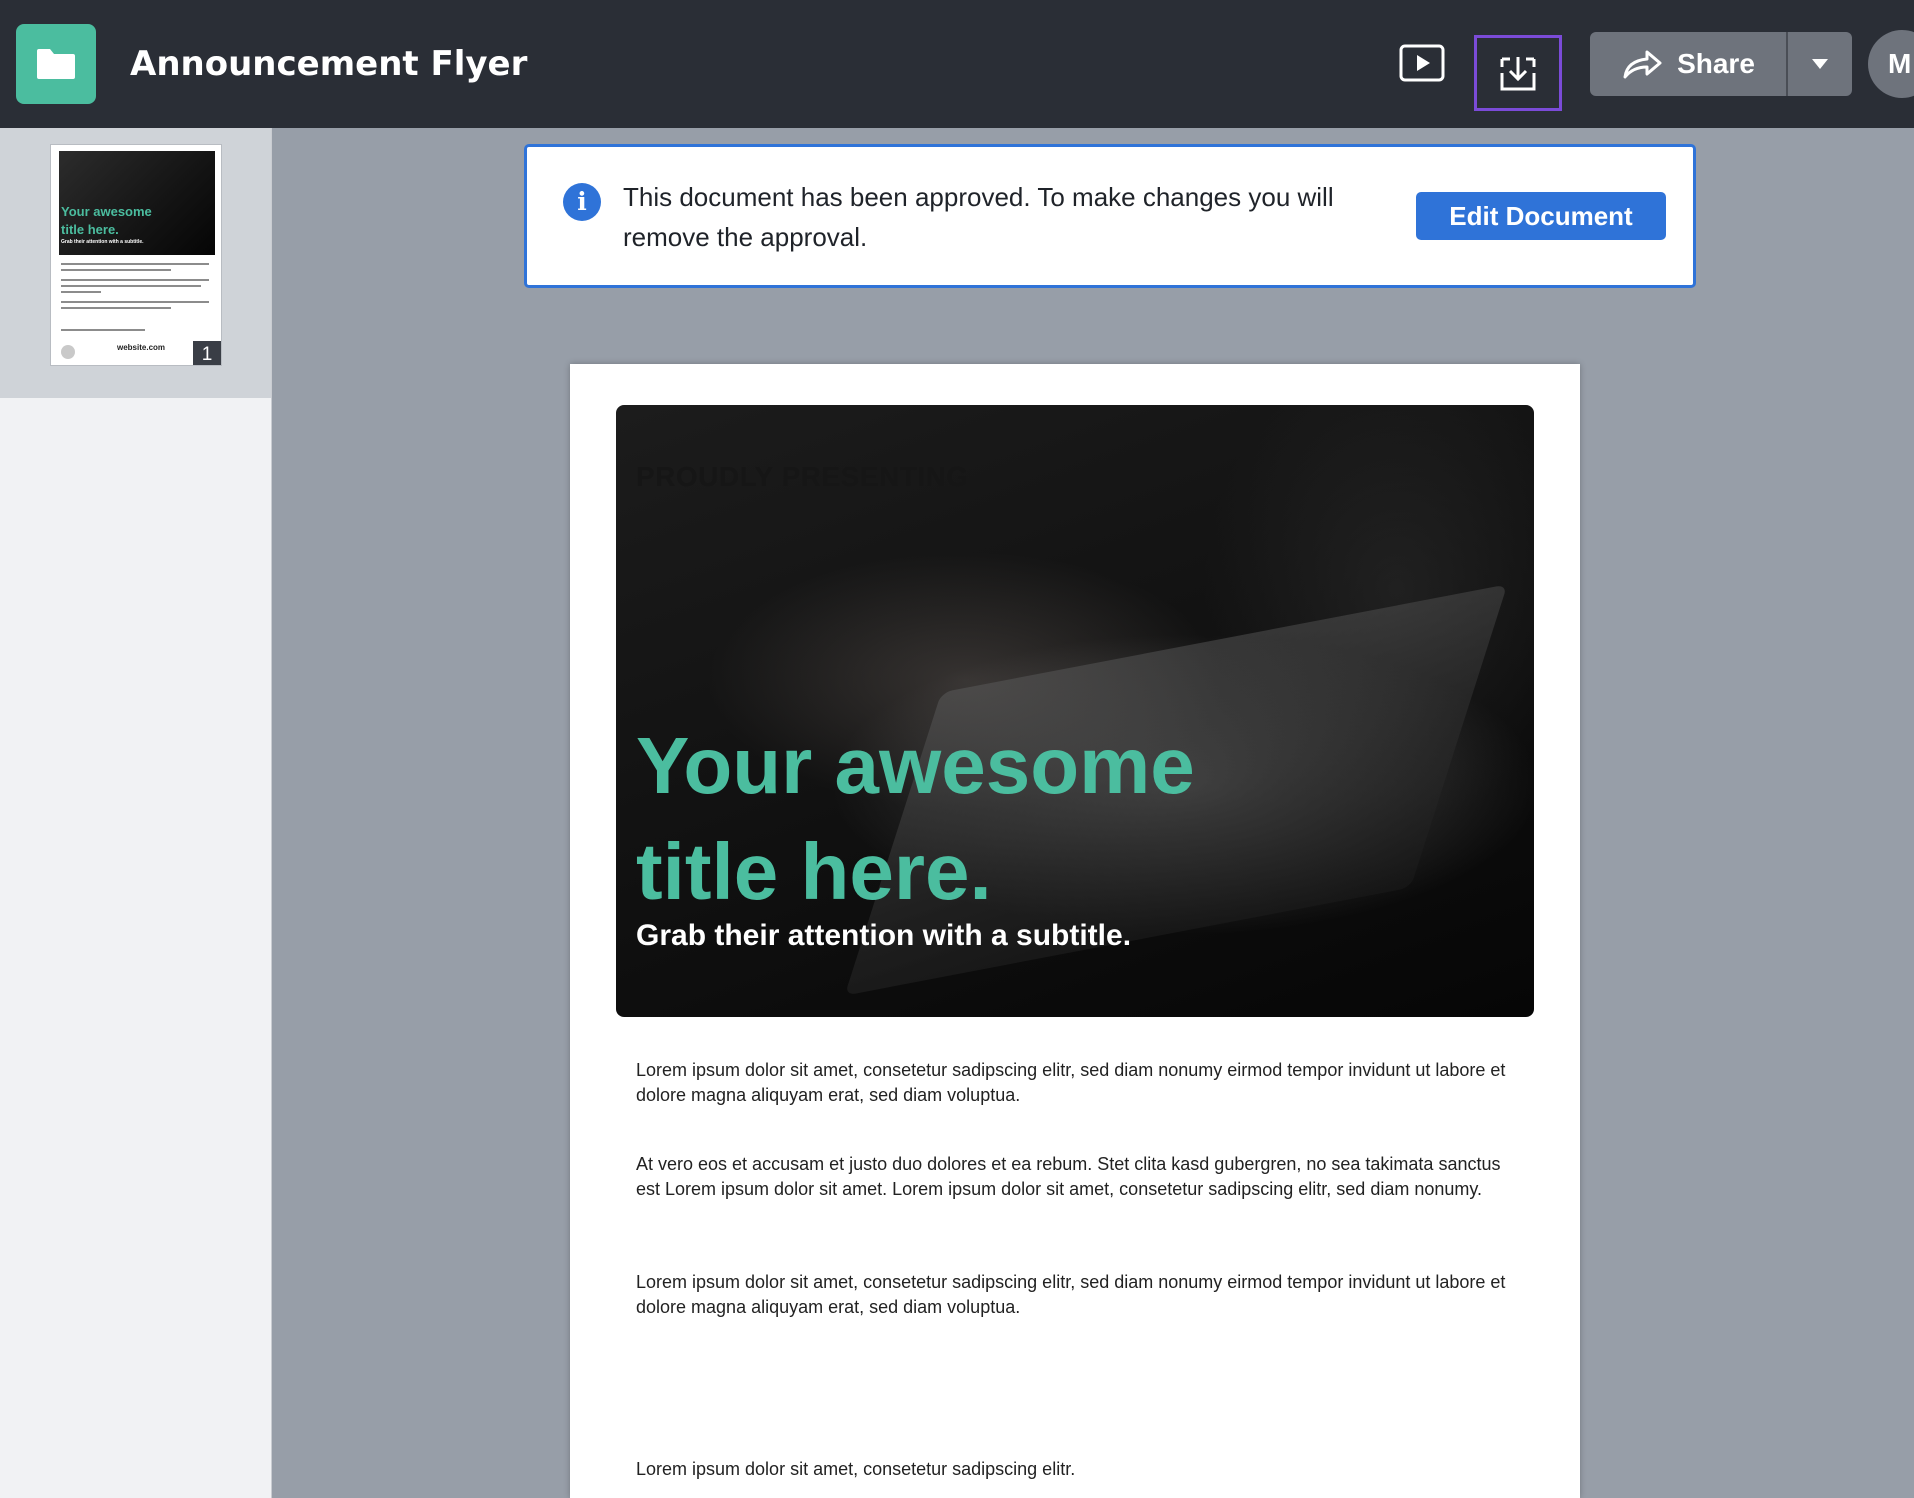 The image size is (1914, 1498). I want to click on hero-eyebrow-text: PROUDLY PRESENTING, so click(802, 476).